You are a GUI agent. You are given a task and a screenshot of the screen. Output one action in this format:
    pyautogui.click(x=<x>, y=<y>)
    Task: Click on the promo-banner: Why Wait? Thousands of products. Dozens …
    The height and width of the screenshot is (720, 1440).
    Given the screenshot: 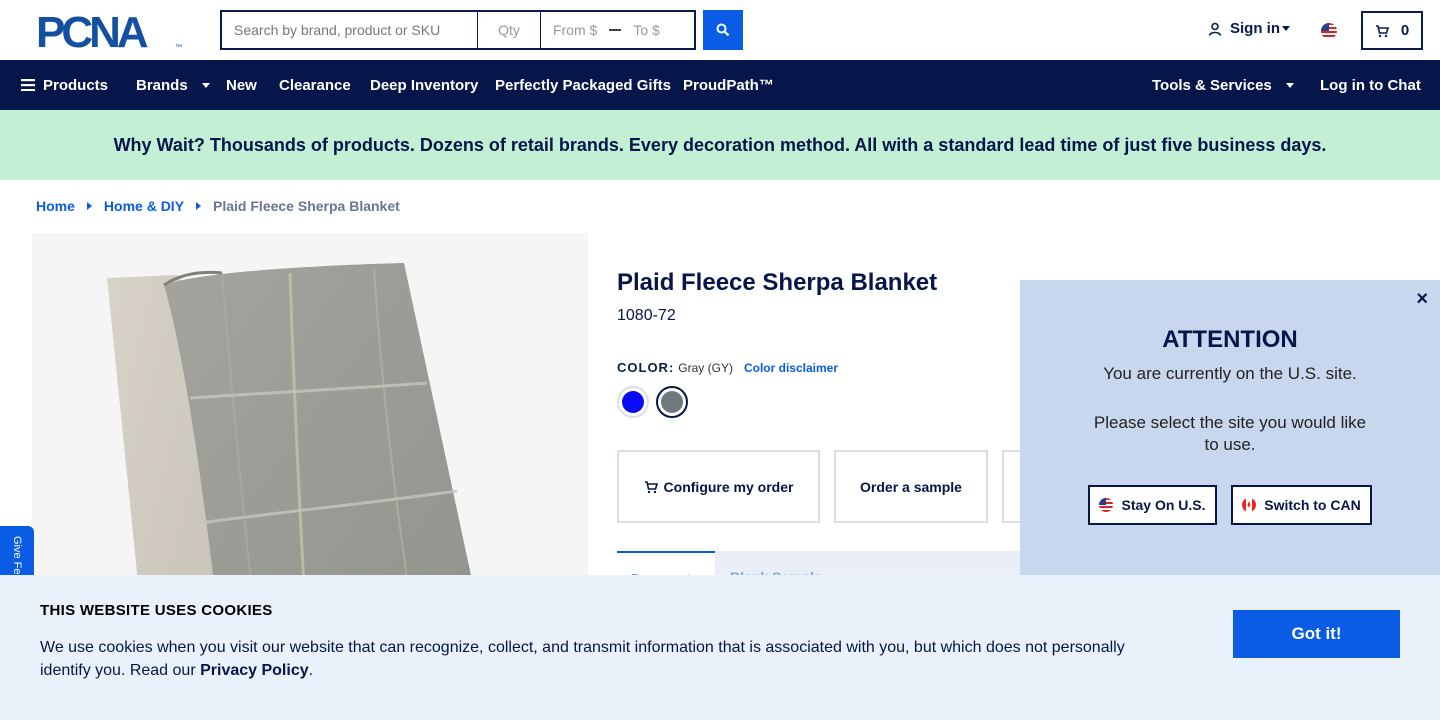 What is the action you would take?
    pyautogui.click(x=720, y=145)
    